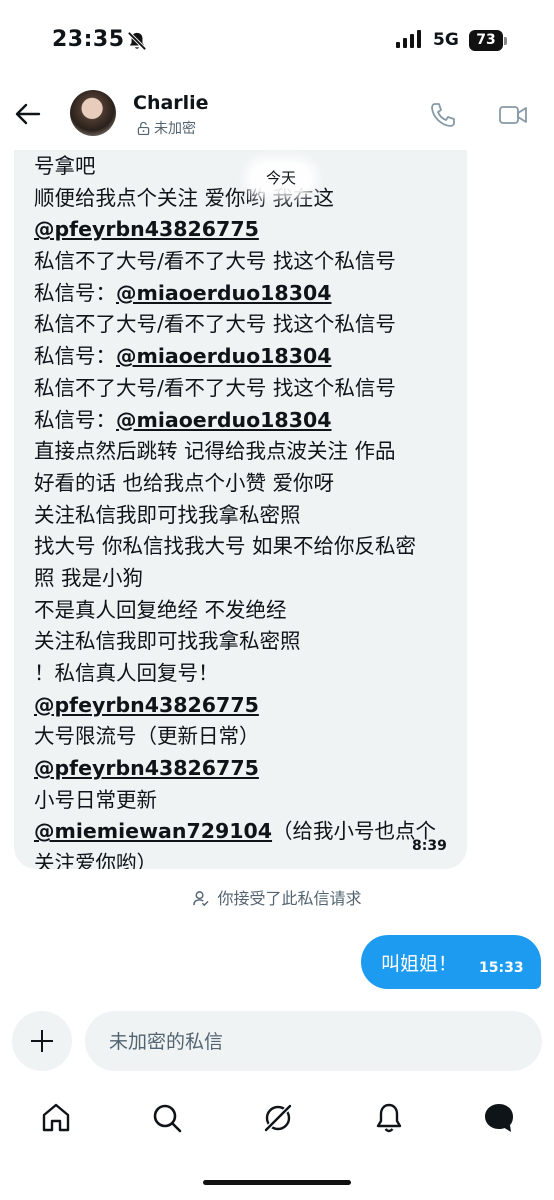 The image size is (554, 1200). What do you see at coordinates (126, 673) in the screenshot?
I see `message-line: ！私信真人回复号！` at bounding box center [126, 673].